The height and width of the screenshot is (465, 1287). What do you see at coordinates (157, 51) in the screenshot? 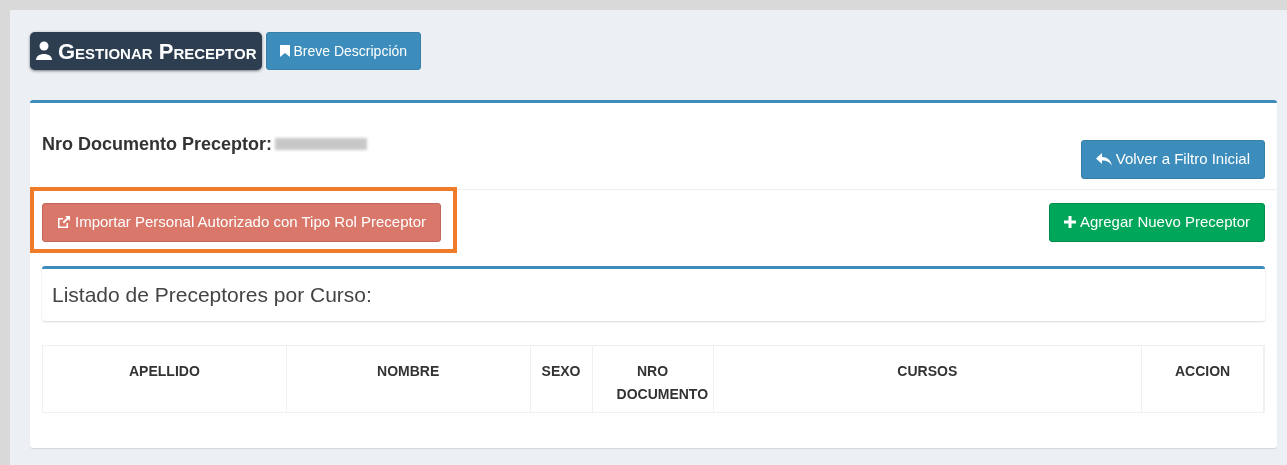
I see `title-text: Gestionar Preceptor` at bounding box center [157, 51].